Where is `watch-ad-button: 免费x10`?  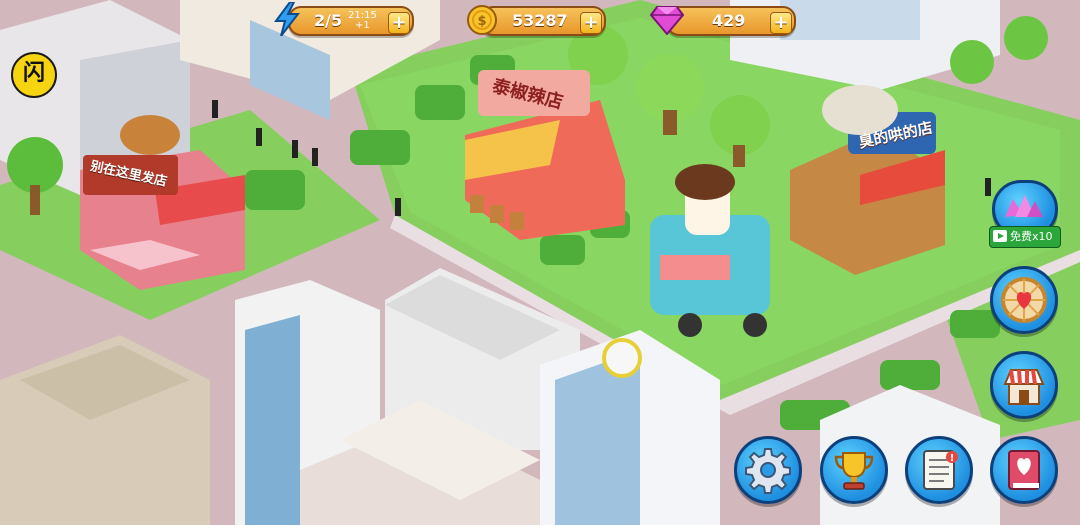 watch-ad-button: 免费x10 is located at coordinates (1025, 237).